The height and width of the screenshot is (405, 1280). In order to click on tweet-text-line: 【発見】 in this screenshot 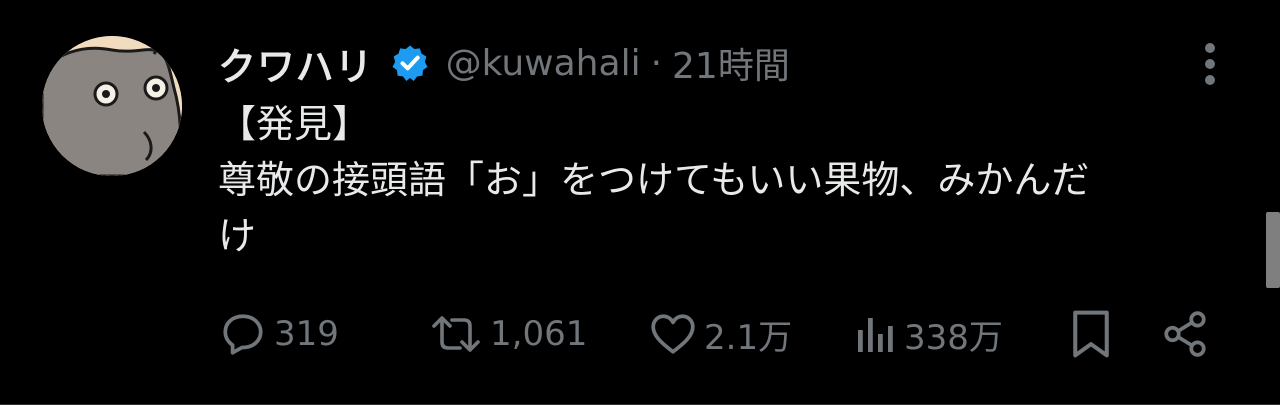, I will do `click(294, 124)`.